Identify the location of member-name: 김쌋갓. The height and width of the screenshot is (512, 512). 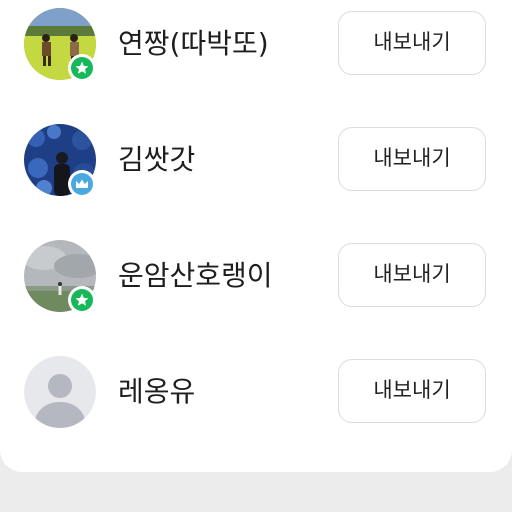
(157, 159).